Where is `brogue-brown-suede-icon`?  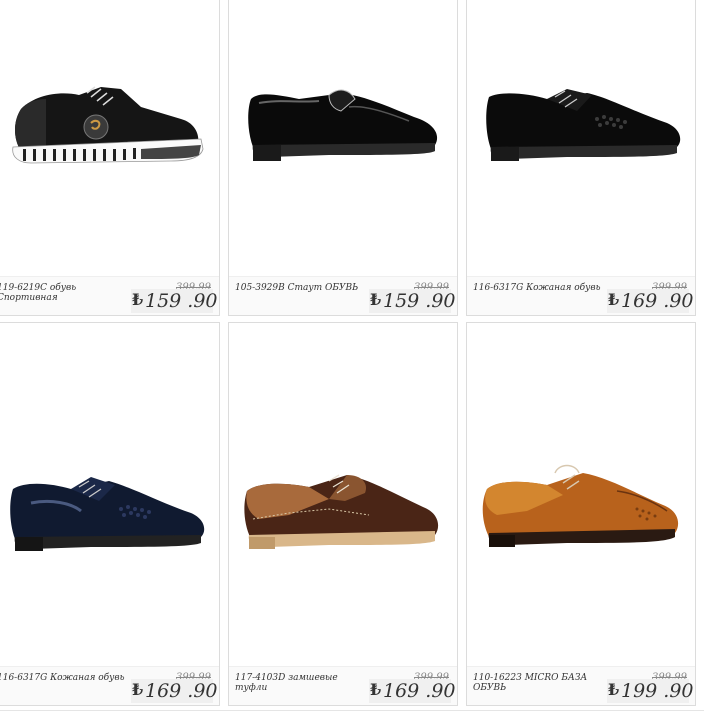 brogue-brown-suede-icon is located at coordinates (341, 511).